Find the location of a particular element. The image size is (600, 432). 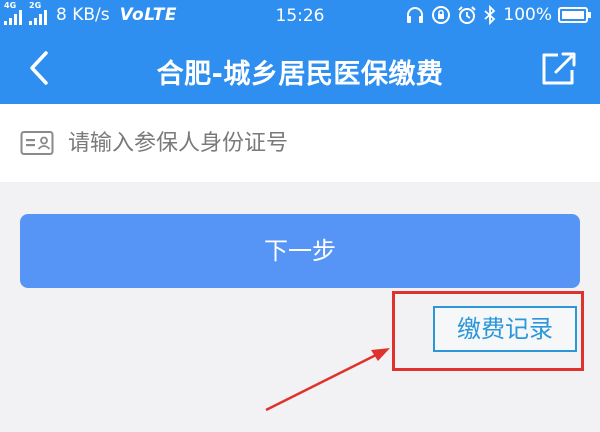

share-icon is located at coordinates (559, 68).